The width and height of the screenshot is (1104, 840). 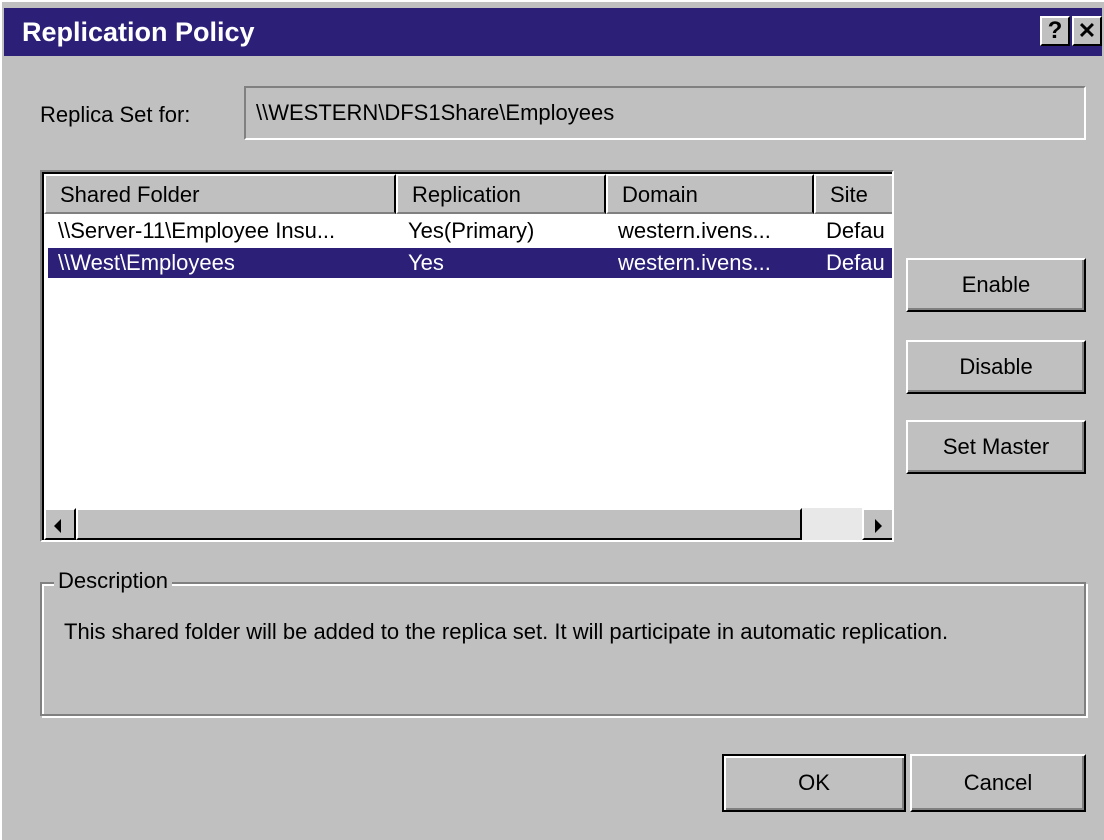 What do you see at coordinates (710, 194) in the screenshot?
I see `column-header-domain: Domain` at bounding box center [710, 194].